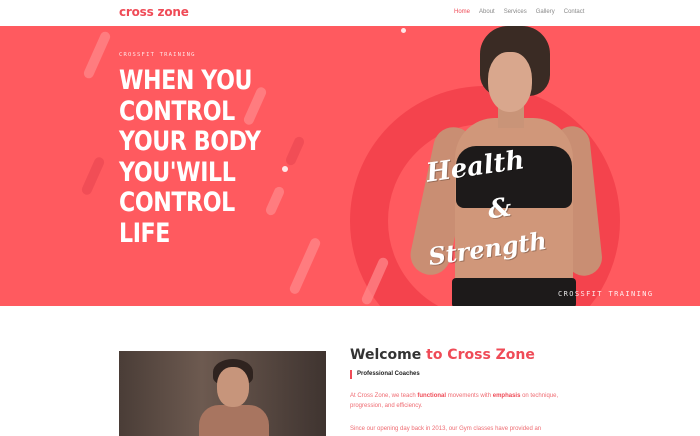 This screenshot has width=700, height=436. Describe the element at coordinates (462, 12) in the screenshot. I see `nav-home: Home` at that location.